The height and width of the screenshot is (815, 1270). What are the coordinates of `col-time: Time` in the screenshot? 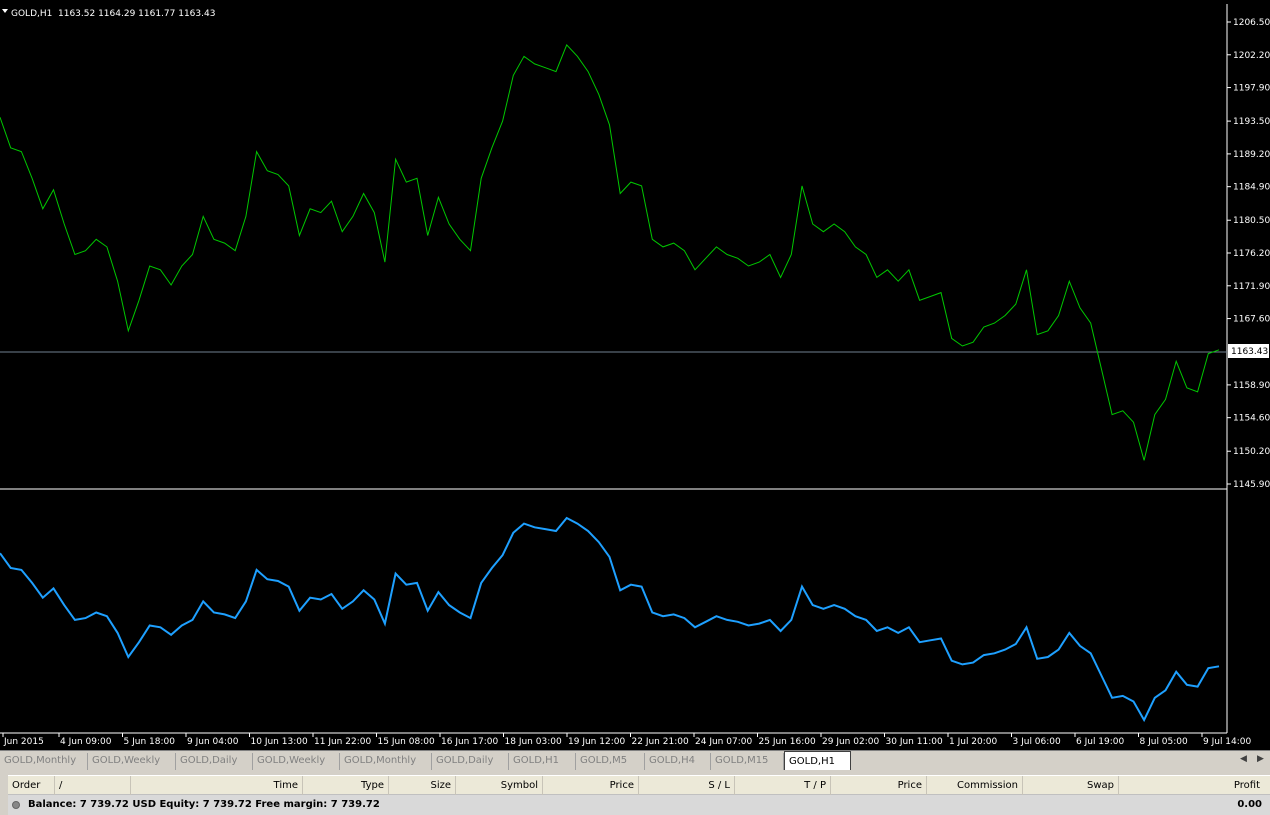 It's located at (217, 785).